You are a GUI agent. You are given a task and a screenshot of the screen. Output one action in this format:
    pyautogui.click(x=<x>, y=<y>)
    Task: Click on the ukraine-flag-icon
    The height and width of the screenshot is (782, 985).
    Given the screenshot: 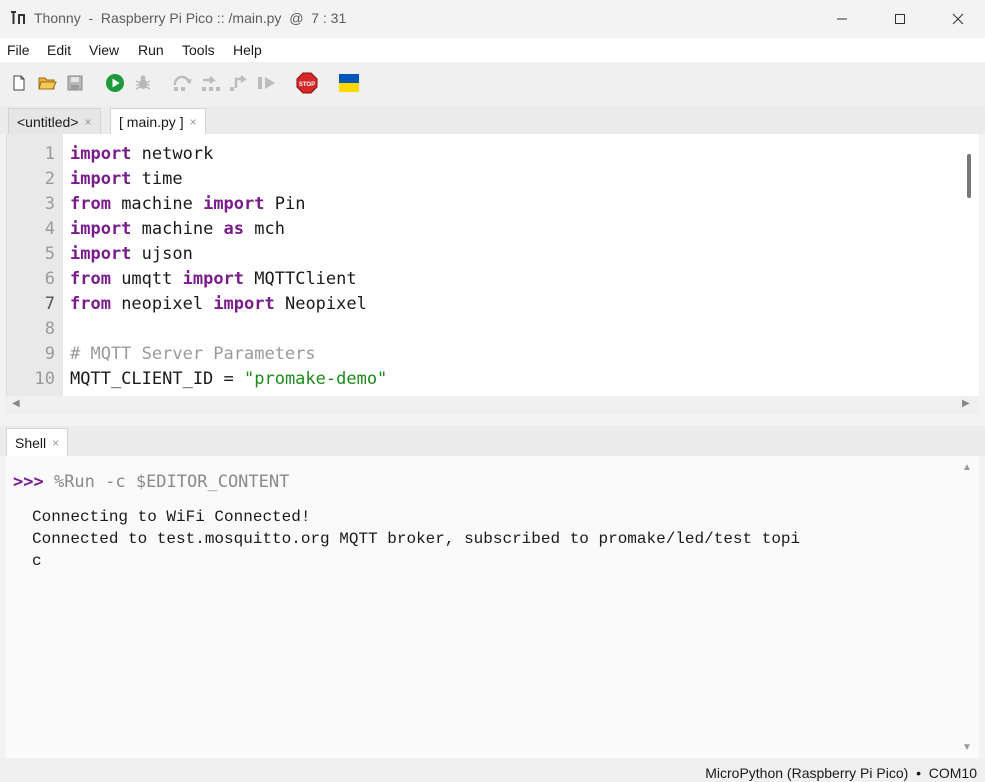 What is the action you would take?
    pyautogui.click(x=349, y=83)
    